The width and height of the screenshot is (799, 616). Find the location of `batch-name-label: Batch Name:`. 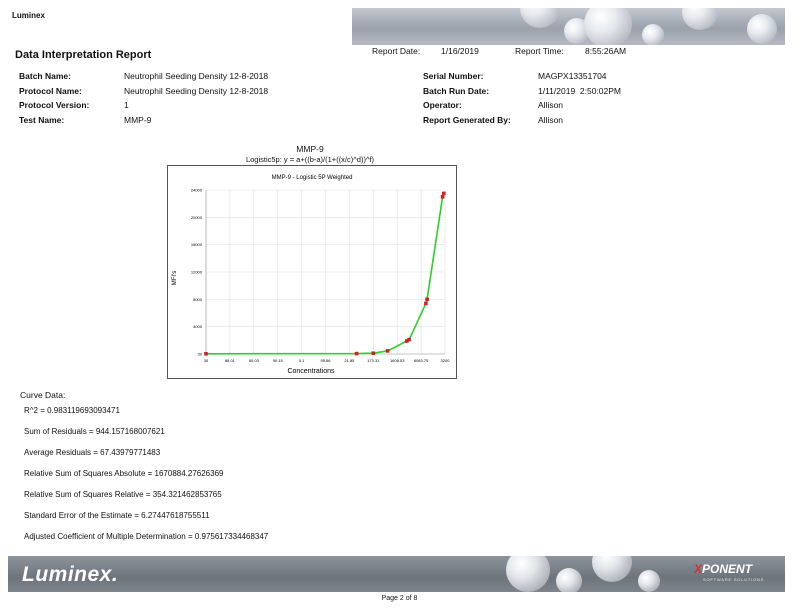

batch-name-label: Batch Name: is located at coordinates (45, 76).